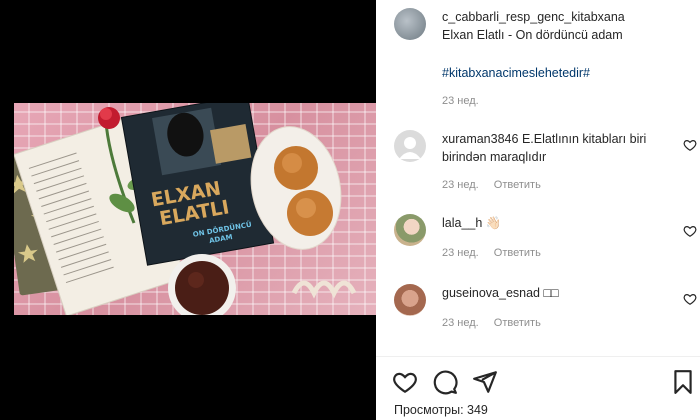 This screenshot has height=420, width=700. I want to click on views-label: Просмотры:, so click(429, 410).